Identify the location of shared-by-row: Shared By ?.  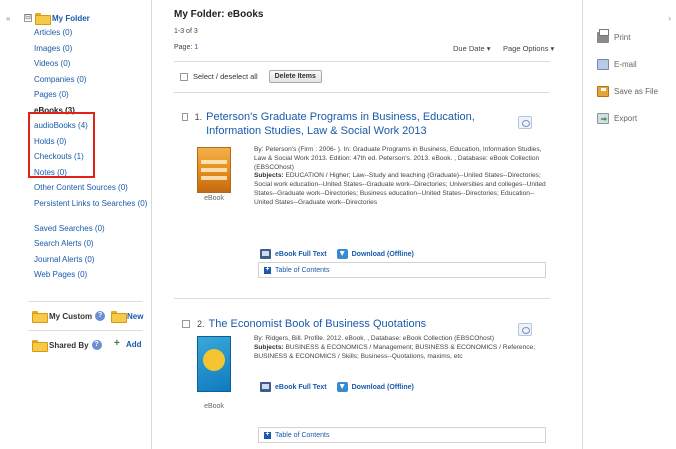
(67, 346).